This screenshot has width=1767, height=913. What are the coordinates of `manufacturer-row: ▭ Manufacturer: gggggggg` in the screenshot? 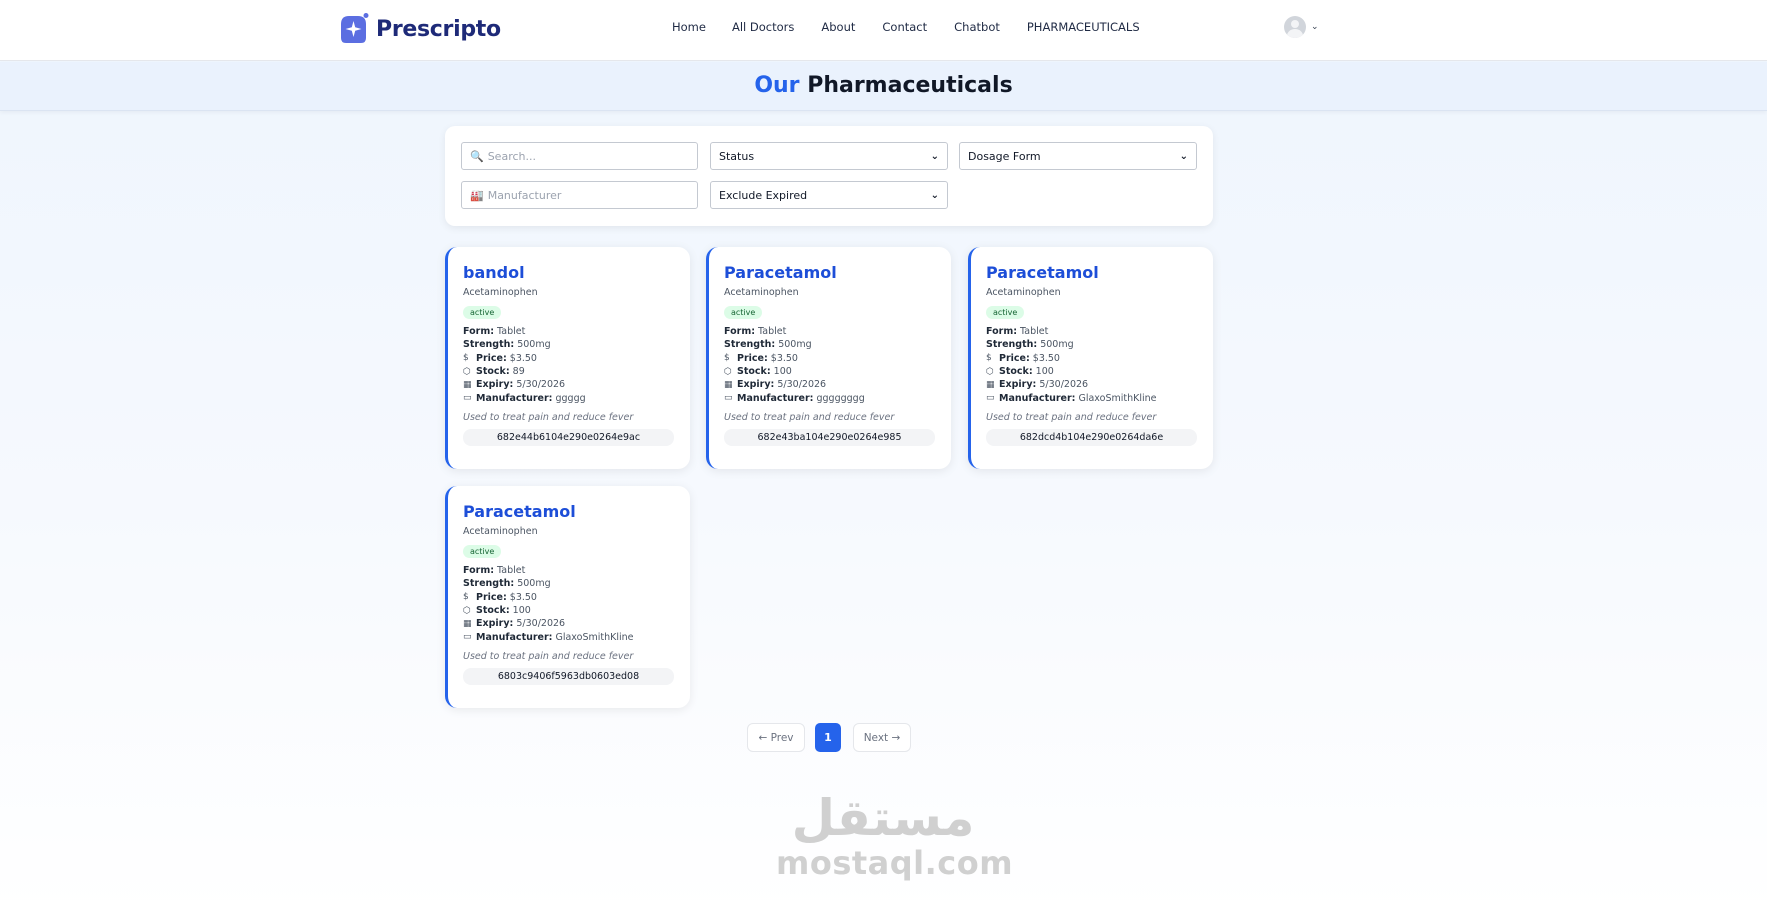 It's located at (829, 397).